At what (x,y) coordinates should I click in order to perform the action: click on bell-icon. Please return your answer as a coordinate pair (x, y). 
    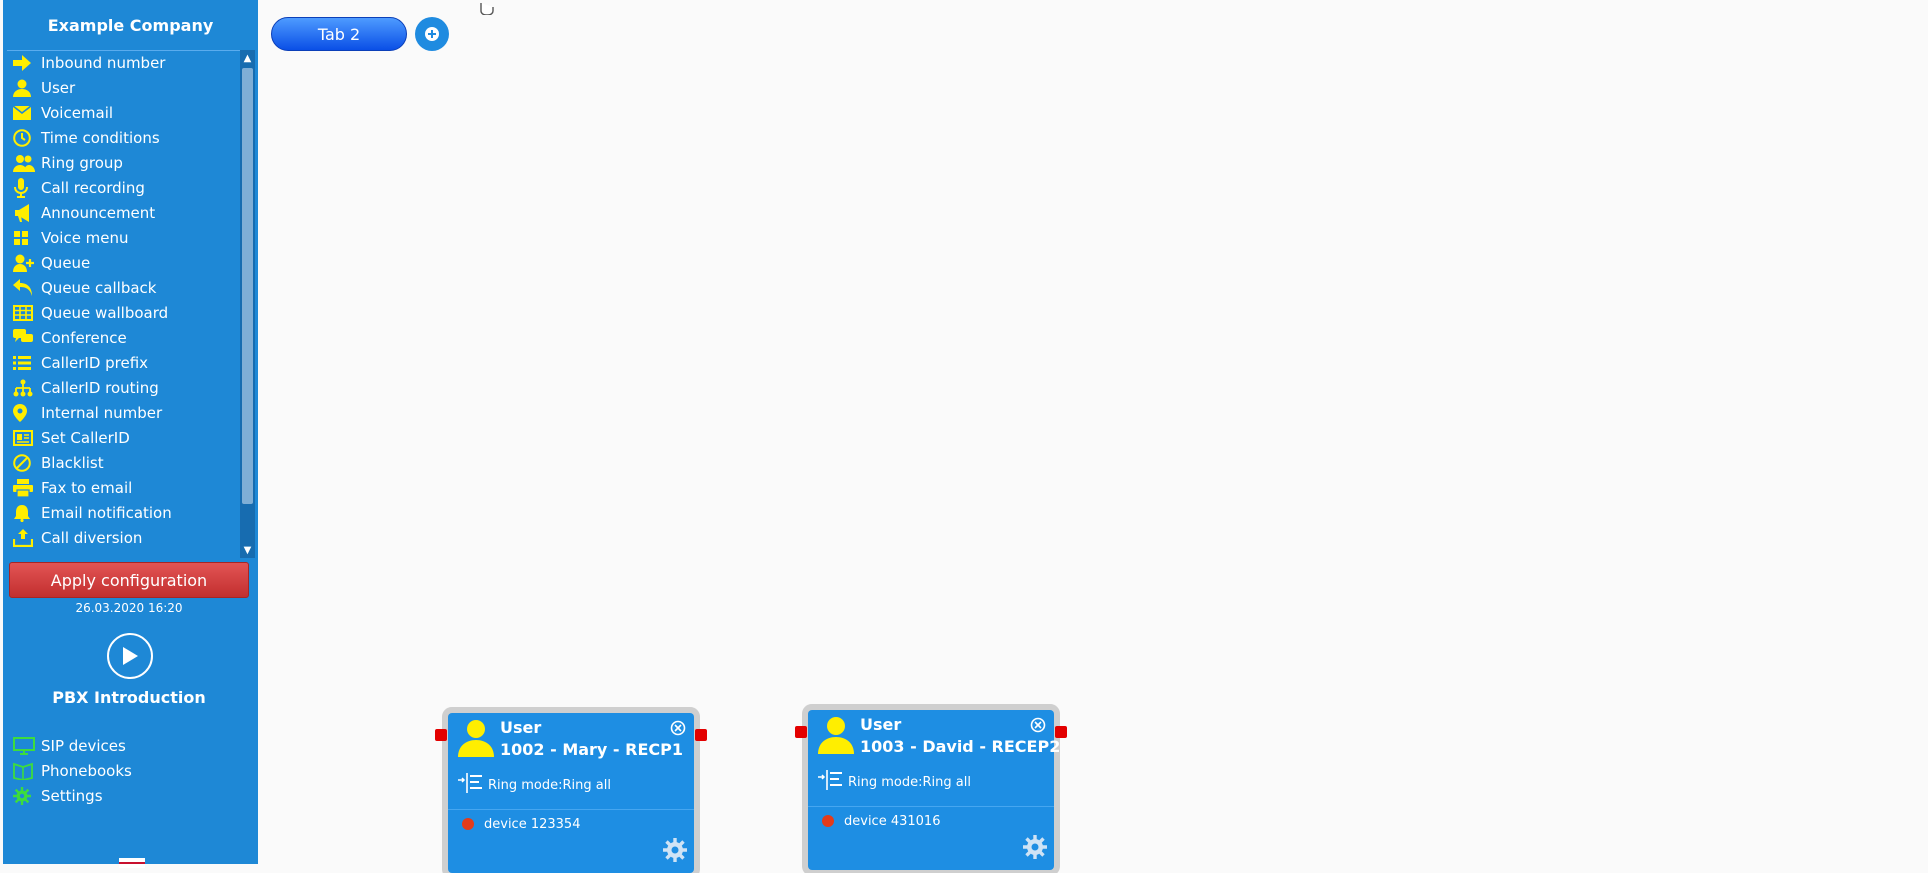
    Looking at the image, I should click on (27, 513).